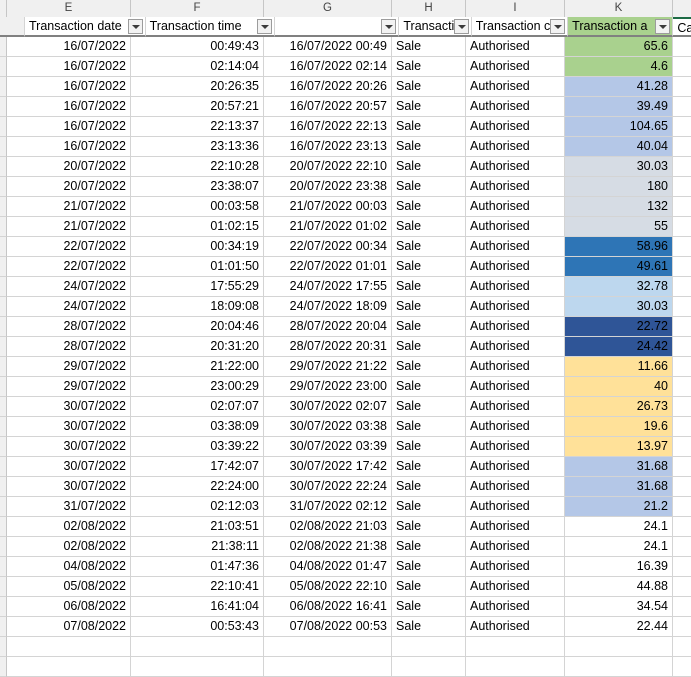 The height and width of the screenshot is (677, 691). What do you see at coordinates (197, 8) in the screenshot?
I see `column-header-f: F` at bounding box center [197, 8].